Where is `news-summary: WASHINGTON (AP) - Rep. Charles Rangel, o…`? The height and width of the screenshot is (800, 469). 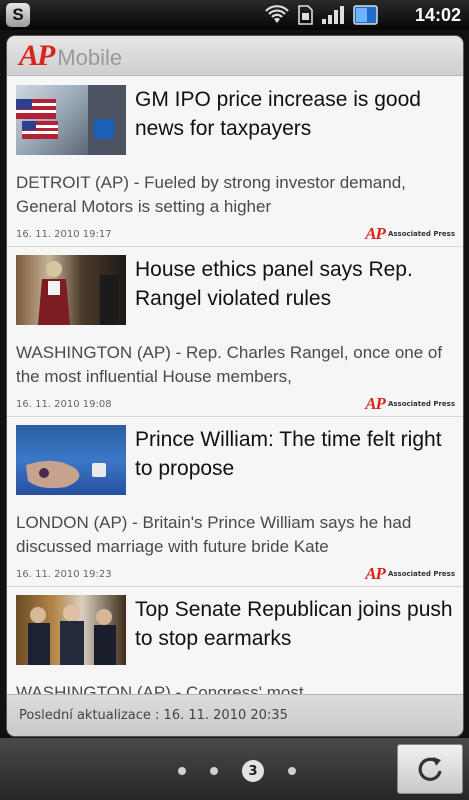
news-summary: WASHINGTON (AP) - Rep. Charles Rangel, o… is located at coordinates (229, 364).